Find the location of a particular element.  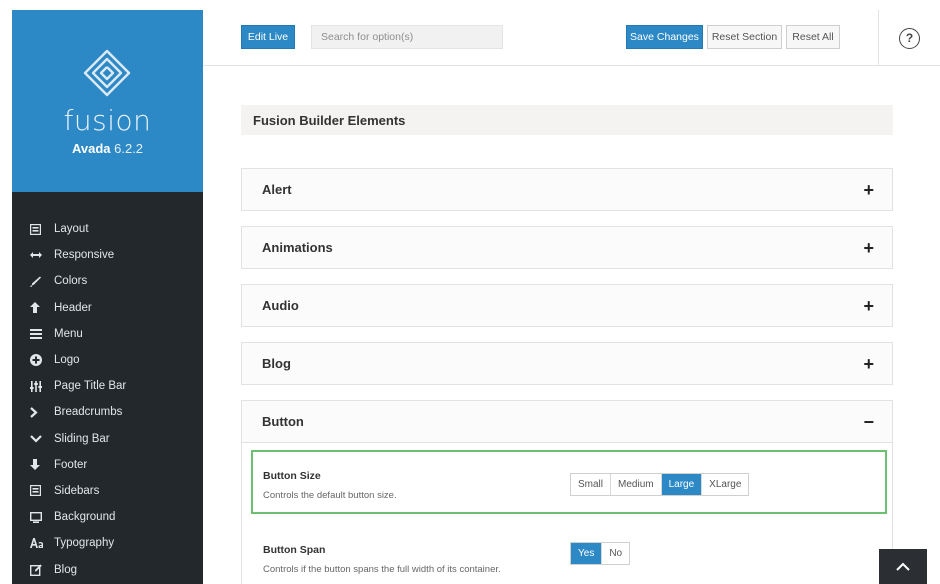

sidebar-item-label: Background is located at coordinates (85, 517).